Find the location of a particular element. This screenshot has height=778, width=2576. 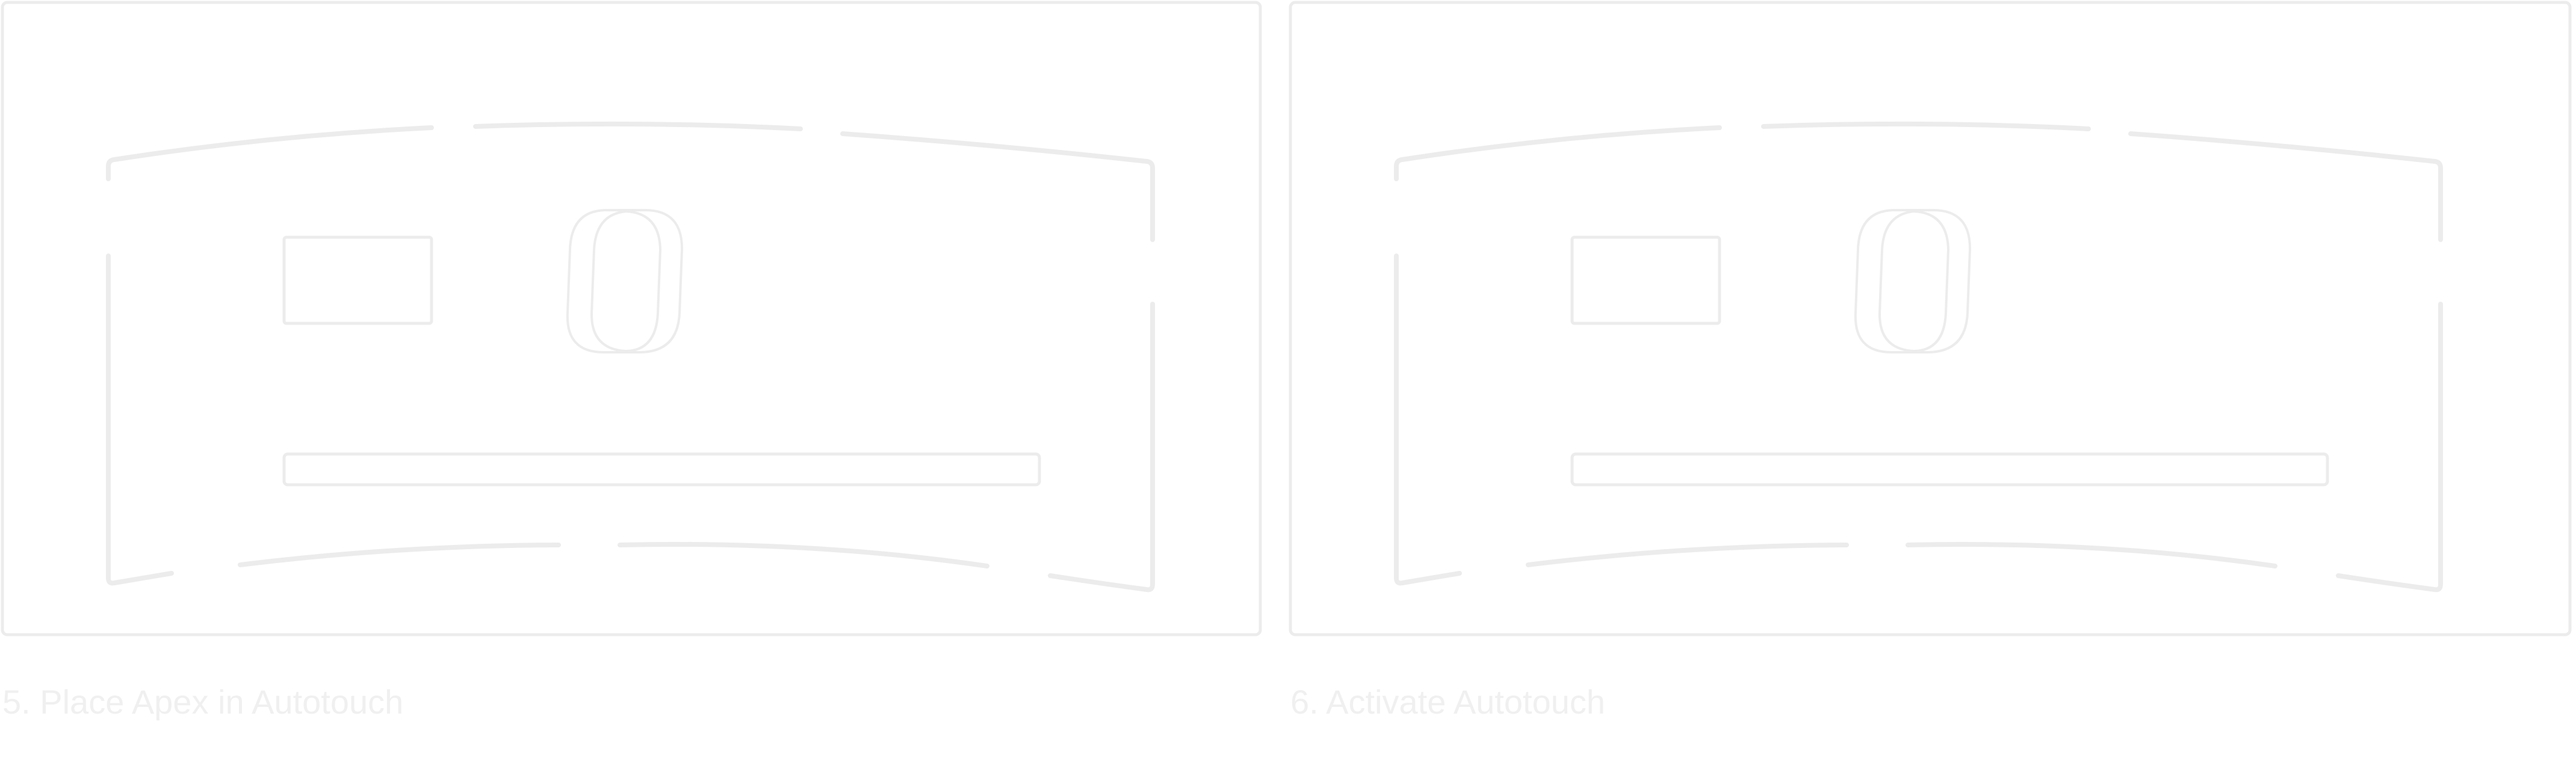

step-5-caption: 5. Place Apex in Autotouch is located at coordinates (203, 702).